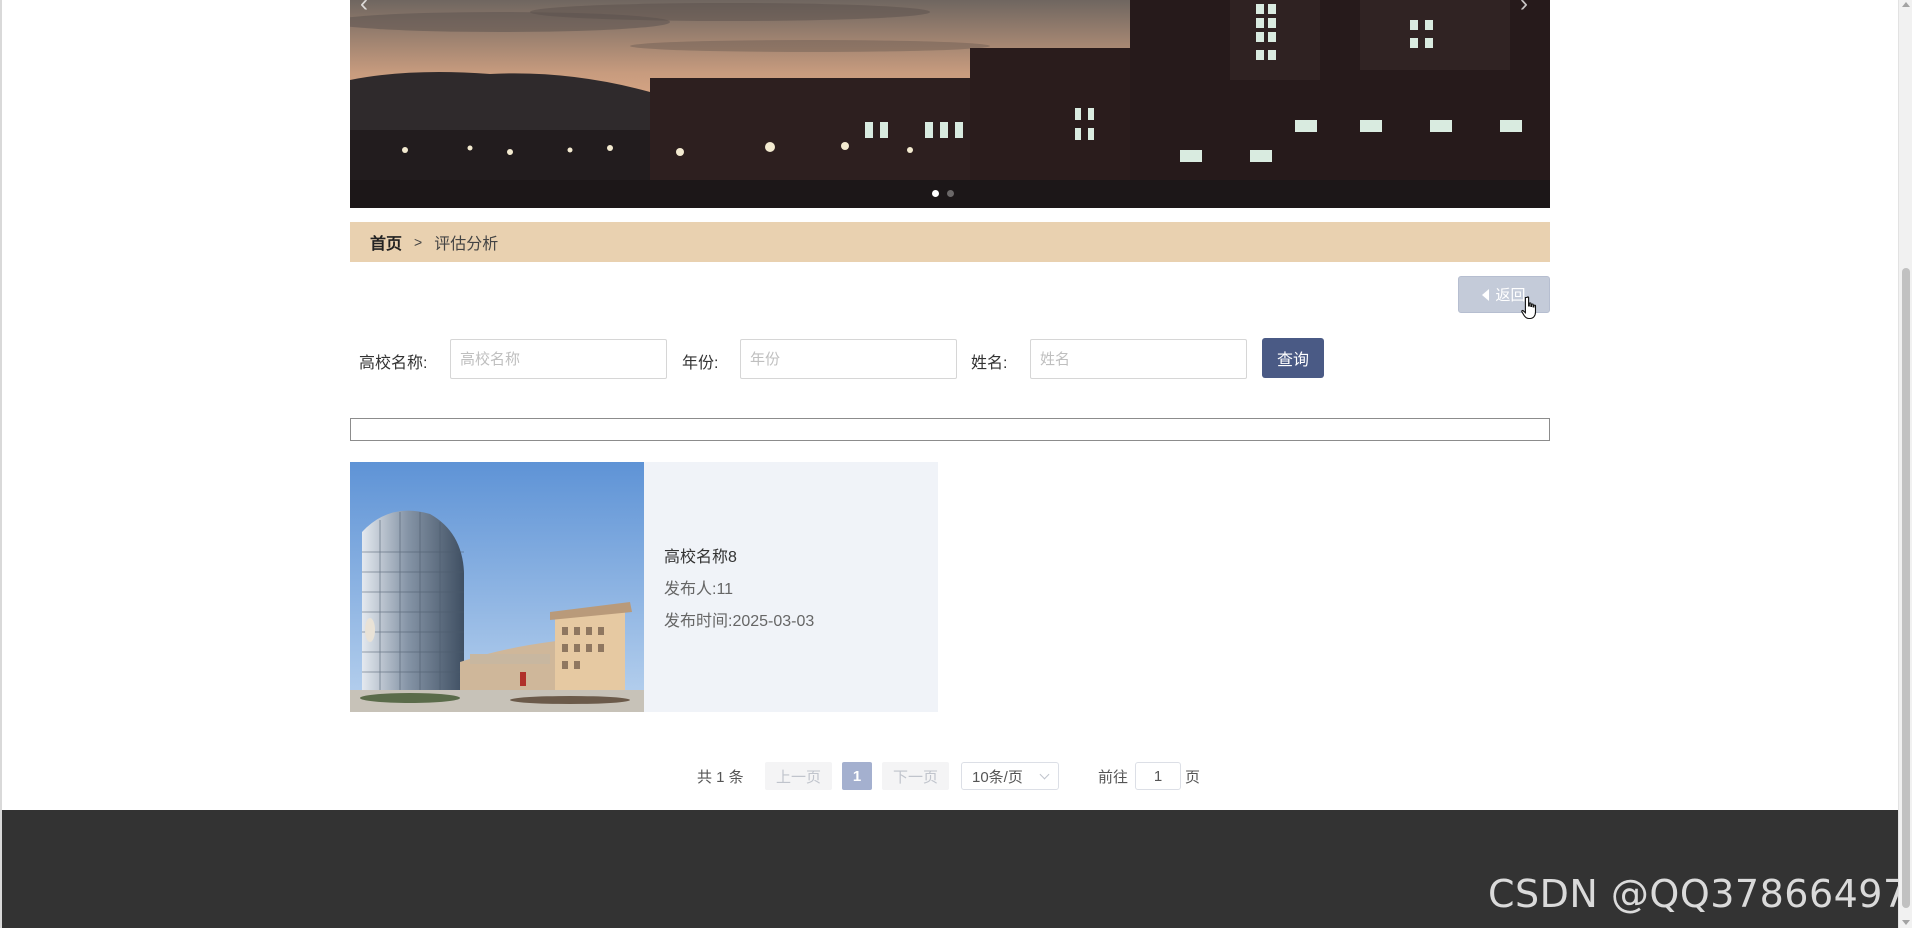 This screenshot has width=1912, height=928. What do you see at coordinates (1486, 294) in the screenshot?
I see `caret-left-icon` at bounding box center [1486, 294].